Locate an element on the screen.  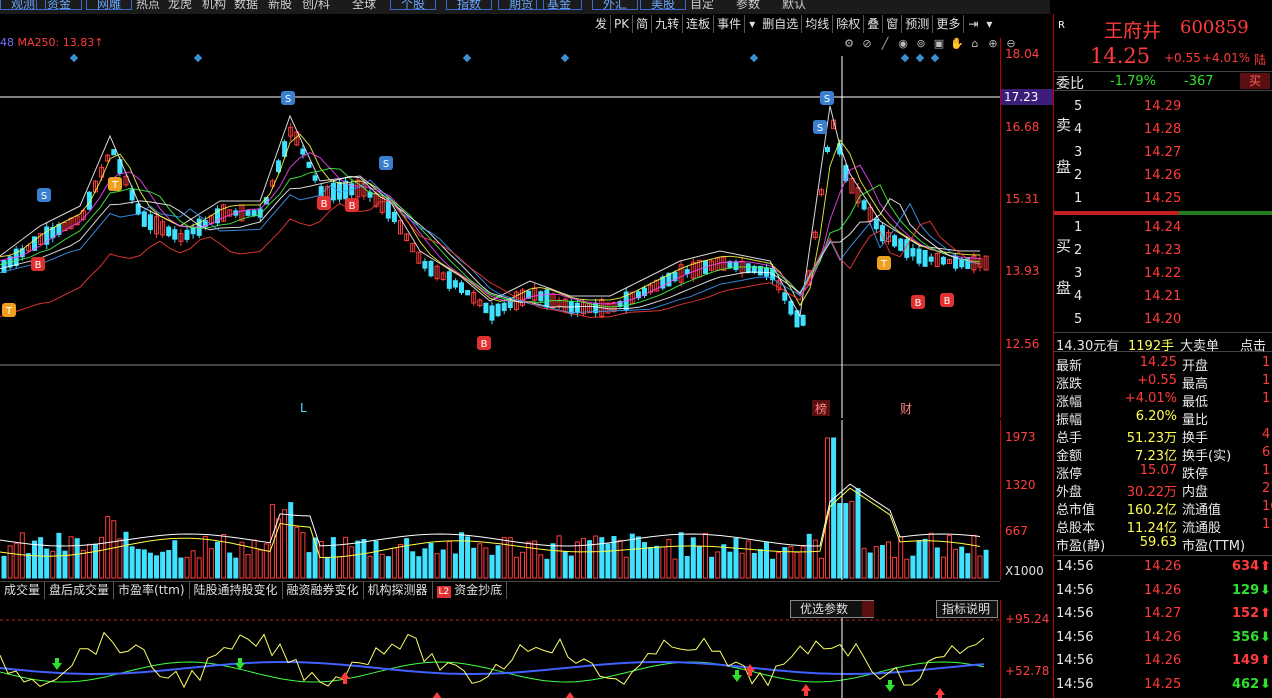
nav-item: 个股 is located at coordinates (413, 5).